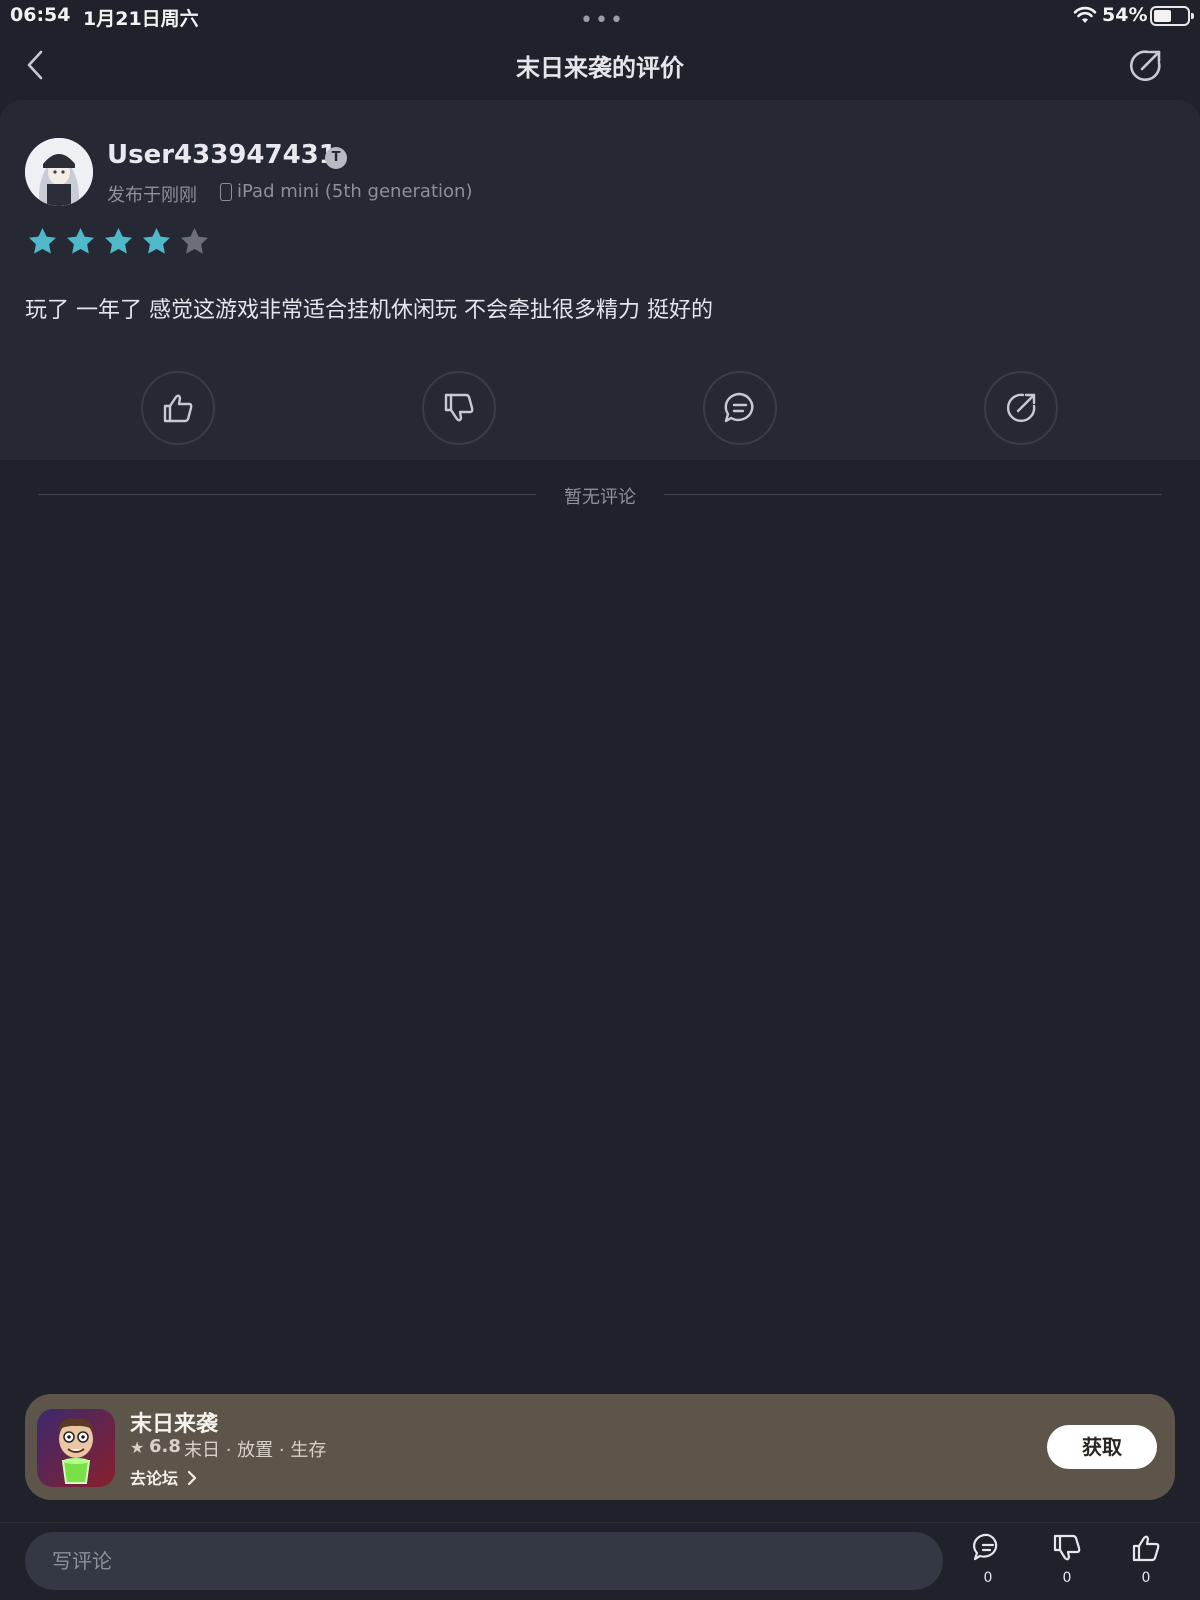  I want to click on forum-link: 去论坛, so click(163, 1477).